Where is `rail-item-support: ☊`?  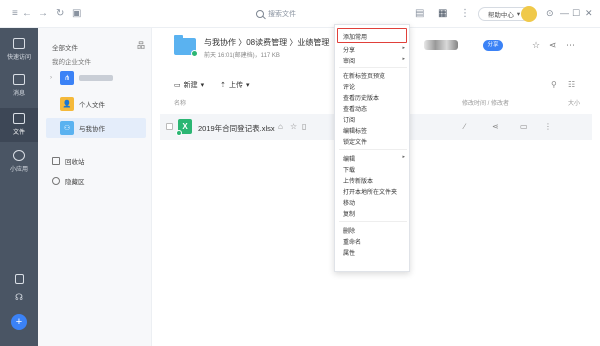
rail-item-support: ☊ is located at coordinates (19, 297).